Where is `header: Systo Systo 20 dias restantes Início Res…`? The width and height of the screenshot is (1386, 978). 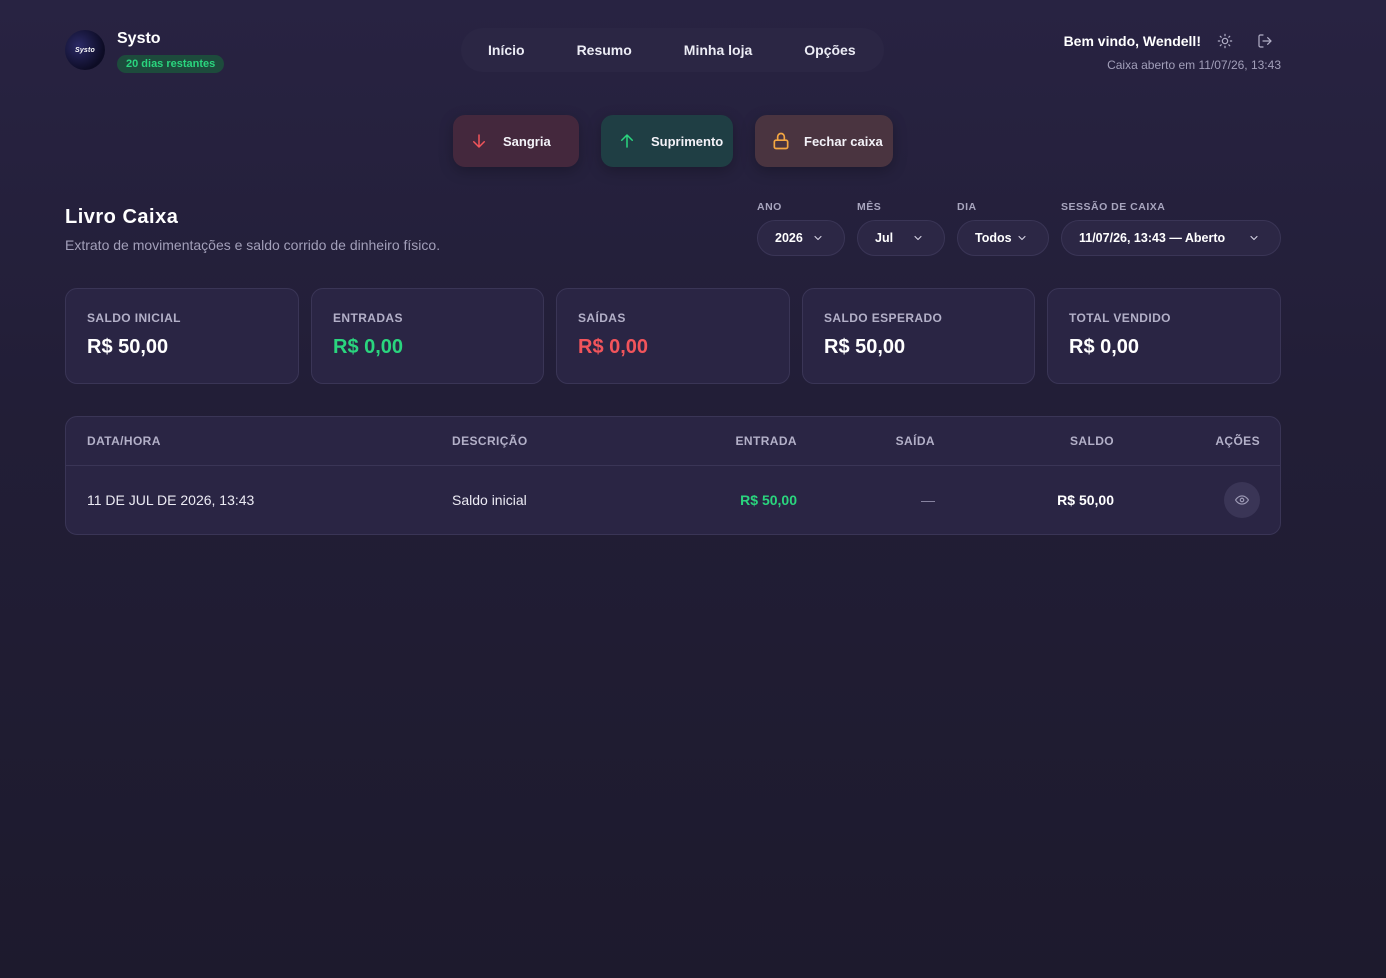 header: Systo Systo 20 dias restantes Início Res… is located at coordinates (693, 50).